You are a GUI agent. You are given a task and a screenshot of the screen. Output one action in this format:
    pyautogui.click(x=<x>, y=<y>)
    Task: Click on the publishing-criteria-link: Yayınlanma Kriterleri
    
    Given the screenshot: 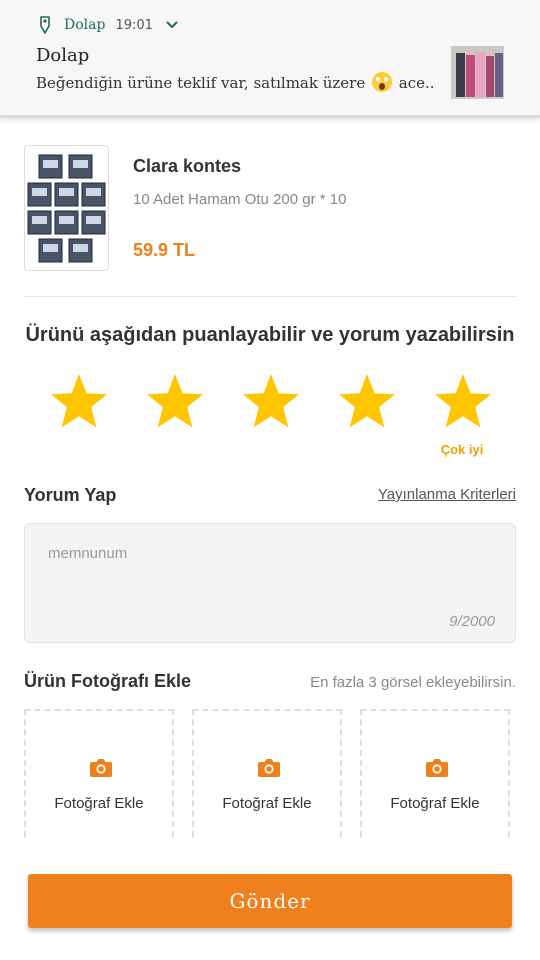 What is the action you would take?
    pyautogui.click(x=447, y=494)
    